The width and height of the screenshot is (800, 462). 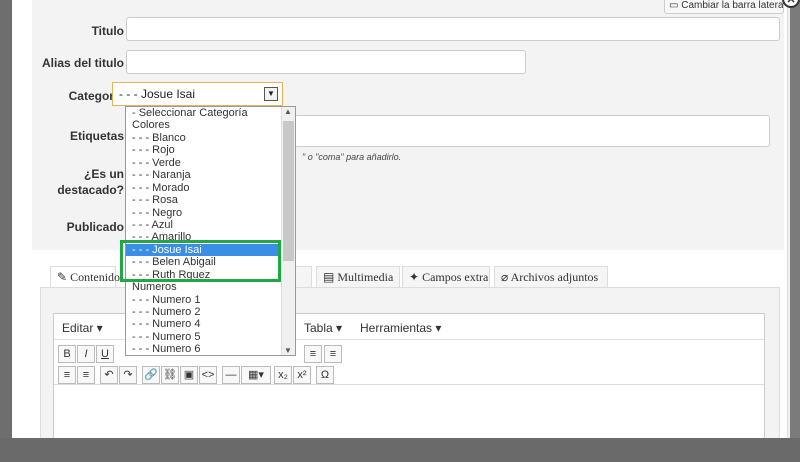 I want to click on destacado-label-line2: destacado?, so click(x=90, y=190).